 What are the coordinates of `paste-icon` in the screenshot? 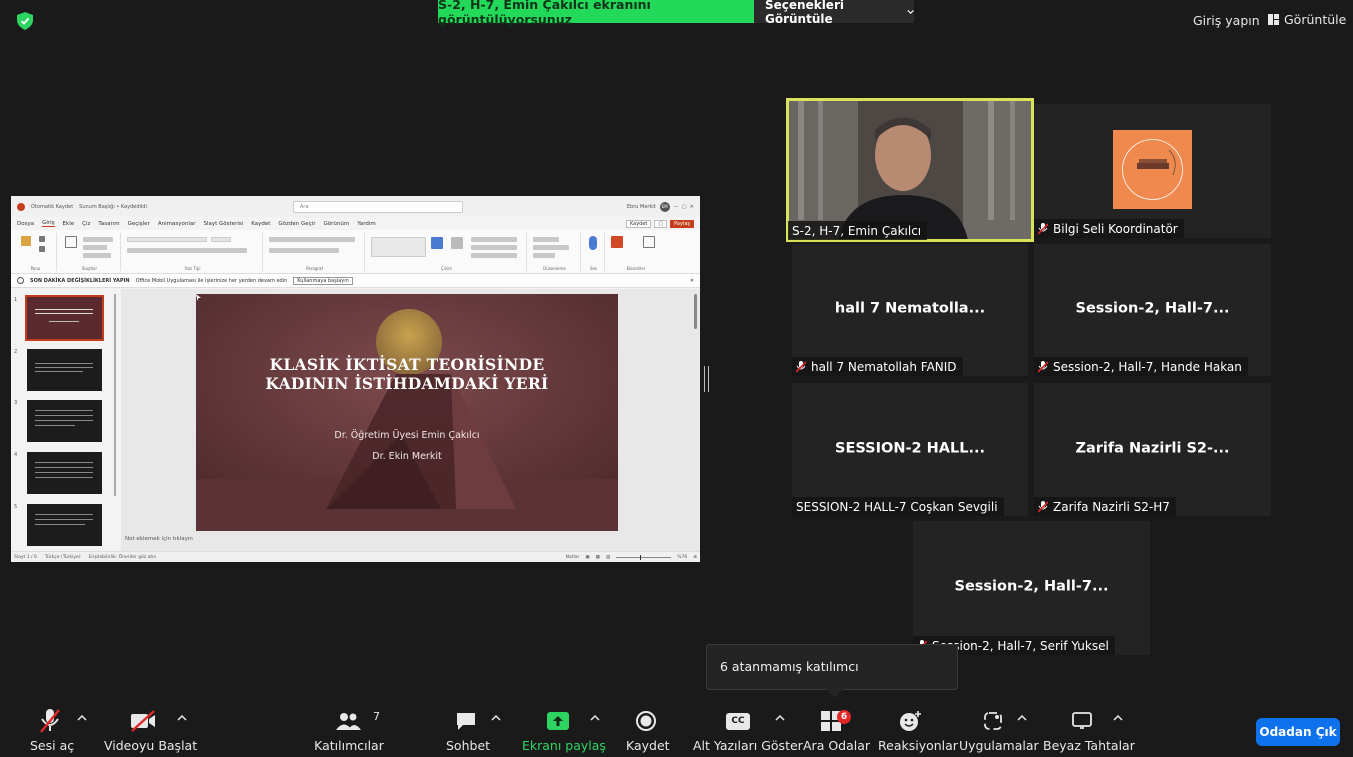 It's located at (26, 241).